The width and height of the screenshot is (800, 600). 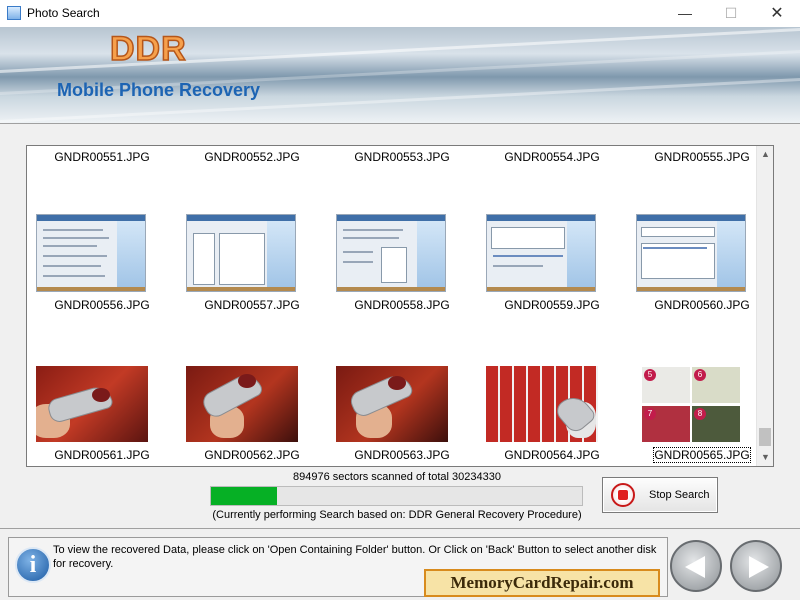 What do you see at coordinates (759, 567) in the screenshot?
I see `next-arrow-icon` at bounding box center [759, 567].